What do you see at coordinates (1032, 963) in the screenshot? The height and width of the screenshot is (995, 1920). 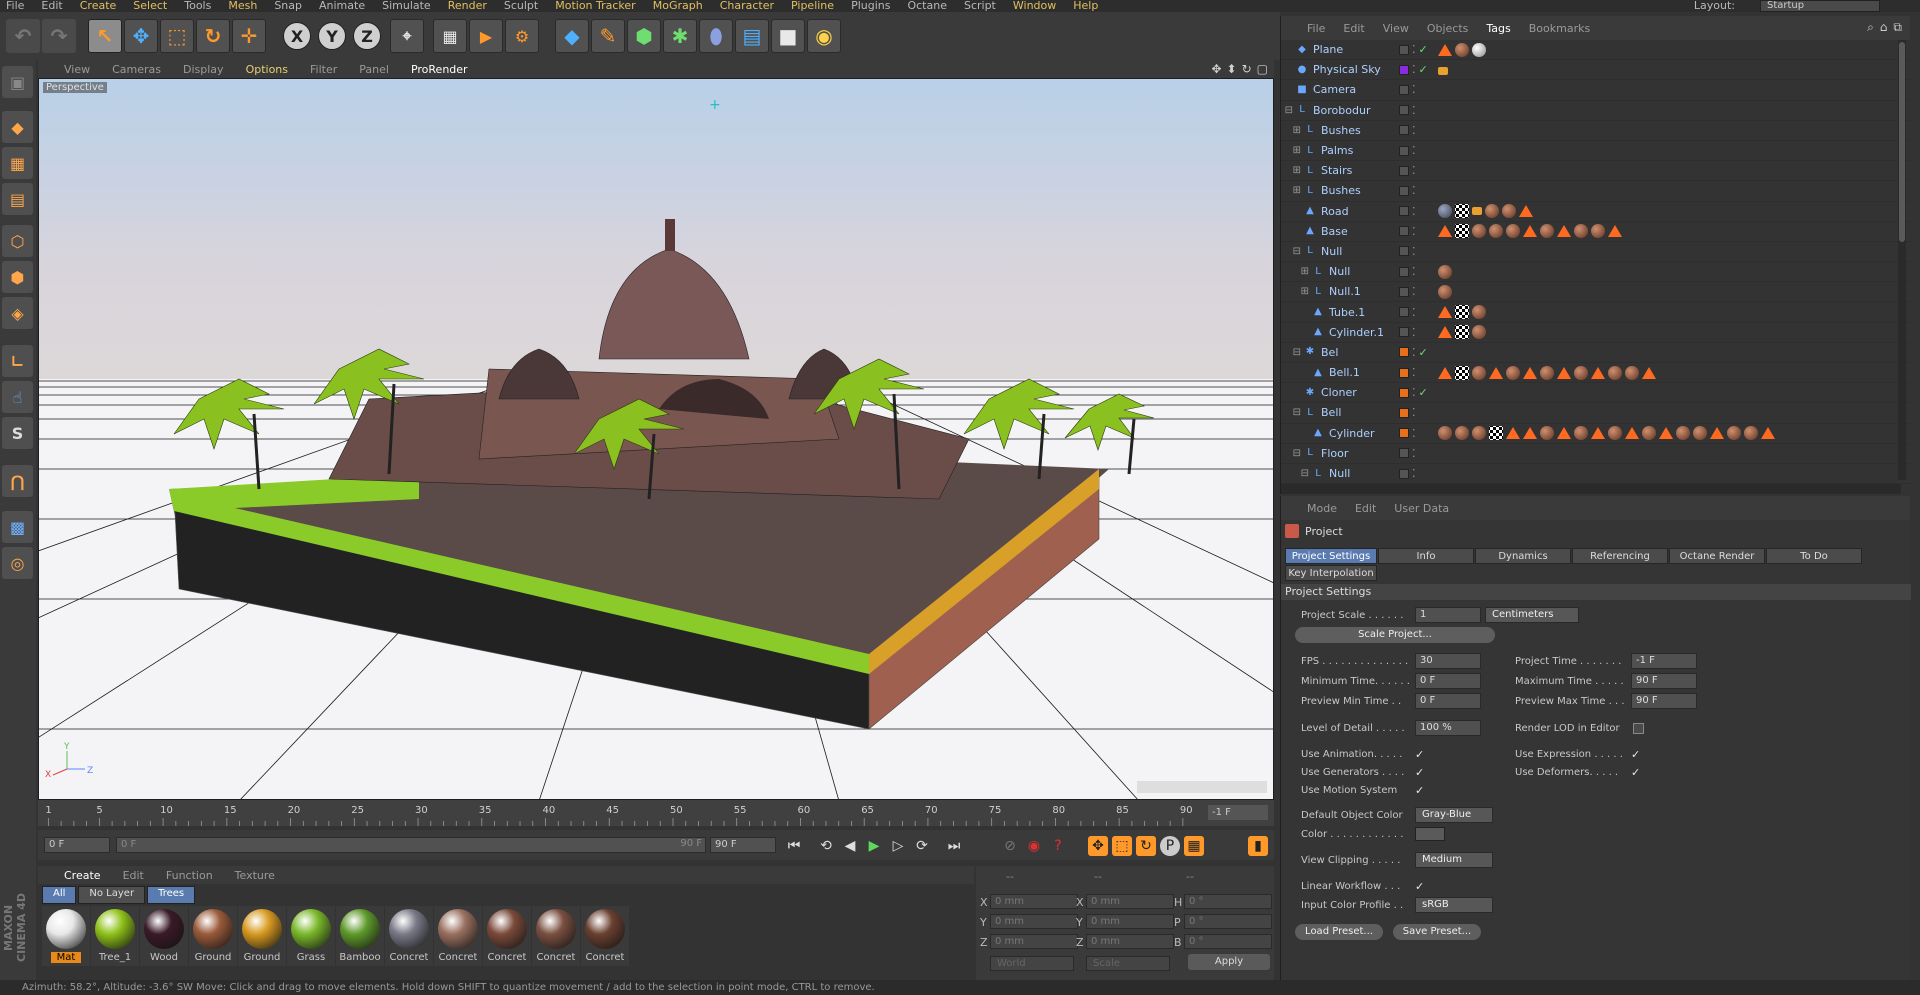 I see `coordinate-mode-select: World` at bounding box center [1032, 963].